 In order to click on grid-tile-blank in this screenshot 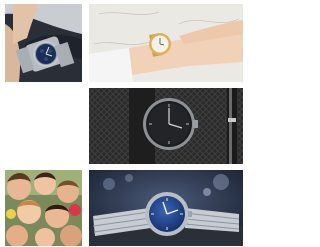, I will do `click(43, 126)`.